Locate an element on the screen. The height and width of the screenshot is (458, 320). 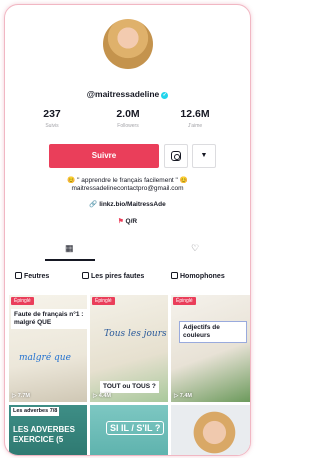
video-caption: TOUT ou TOUS ? is located at coordinates (129, 387).